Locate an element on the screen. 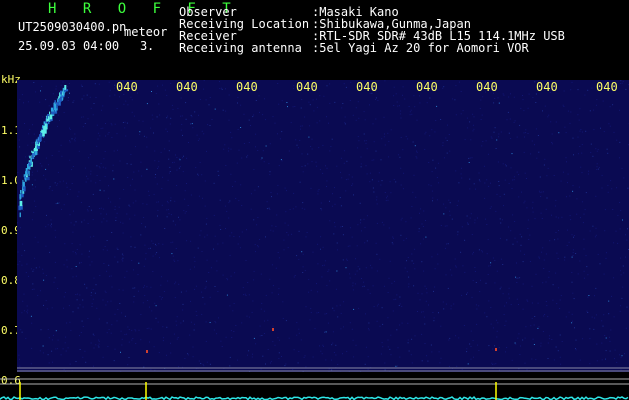  x-tick-2: 040 is located at coordinates (187, 87).